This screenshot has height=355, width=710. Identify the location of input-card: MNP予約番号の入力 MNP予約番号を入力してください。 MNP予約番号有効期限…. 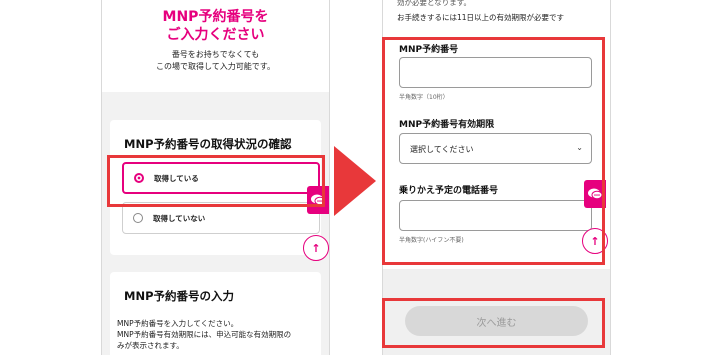
(215, 313).